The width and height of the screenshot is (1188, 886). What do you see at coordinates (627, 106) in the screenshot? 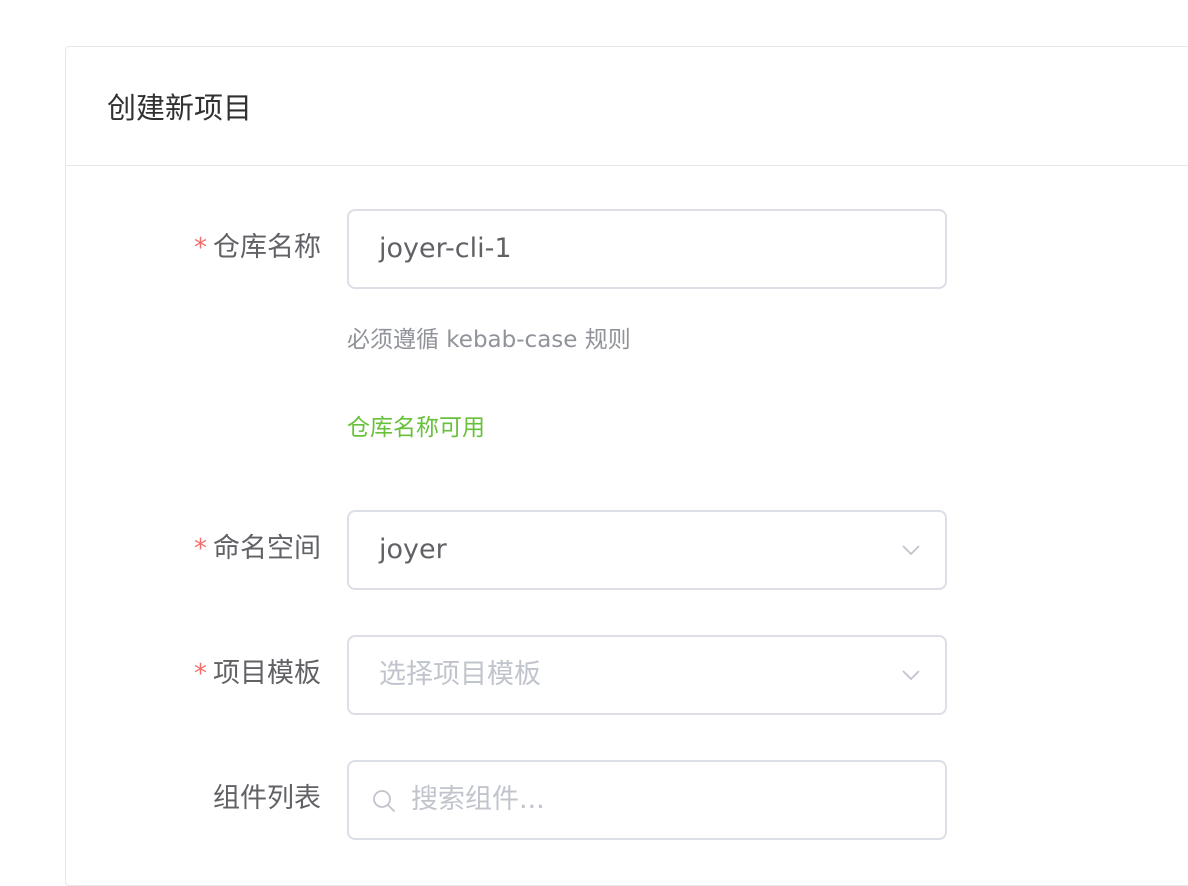
I see `card-header: 创建新项目` at bounding box center [627, 106].